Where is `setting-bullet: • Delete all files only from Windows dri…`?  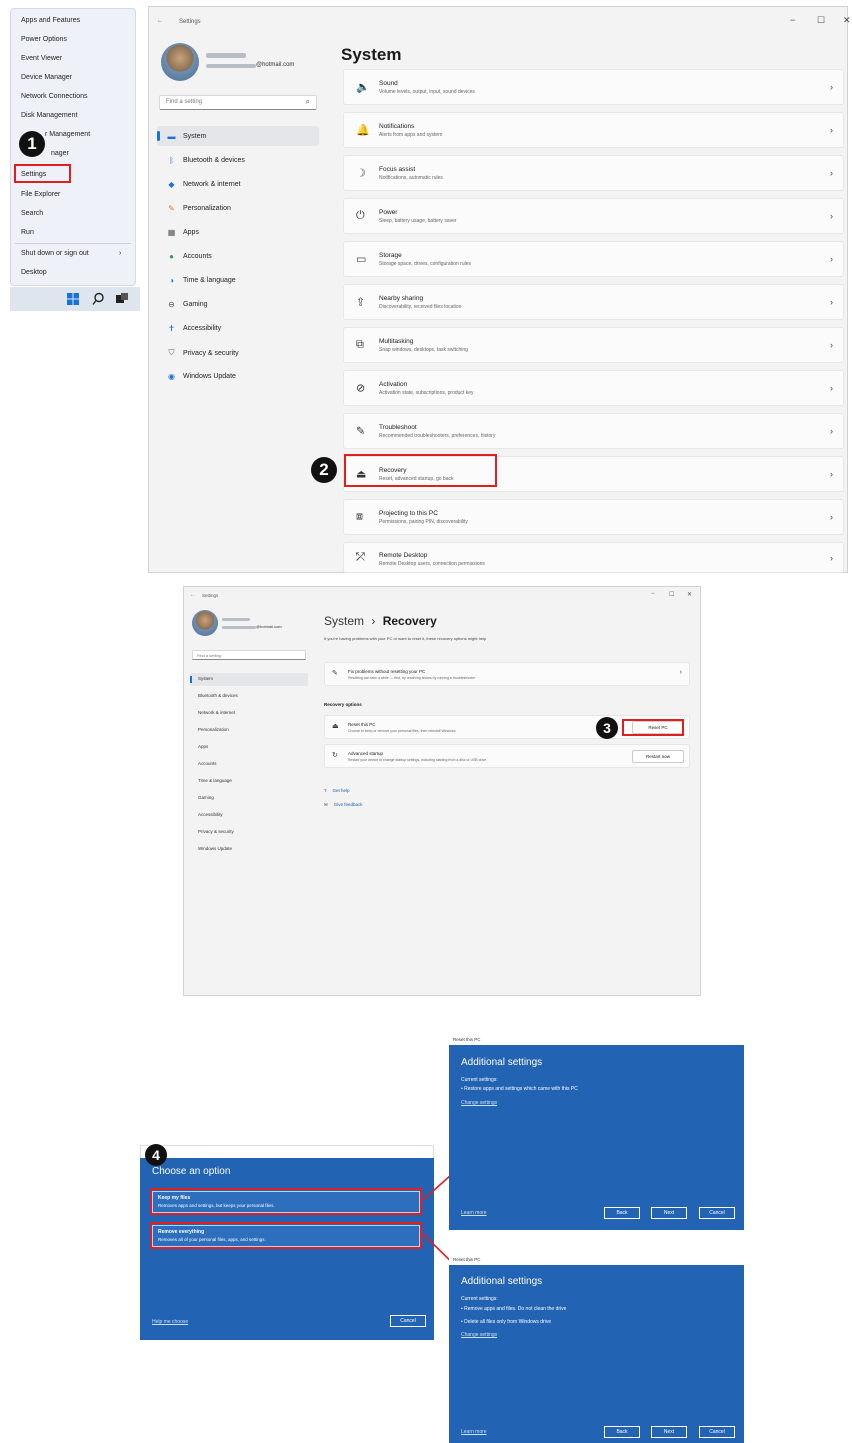
setting-bullet: • Delete all files only from Windows dri… is located at coordinates (506, 1322).